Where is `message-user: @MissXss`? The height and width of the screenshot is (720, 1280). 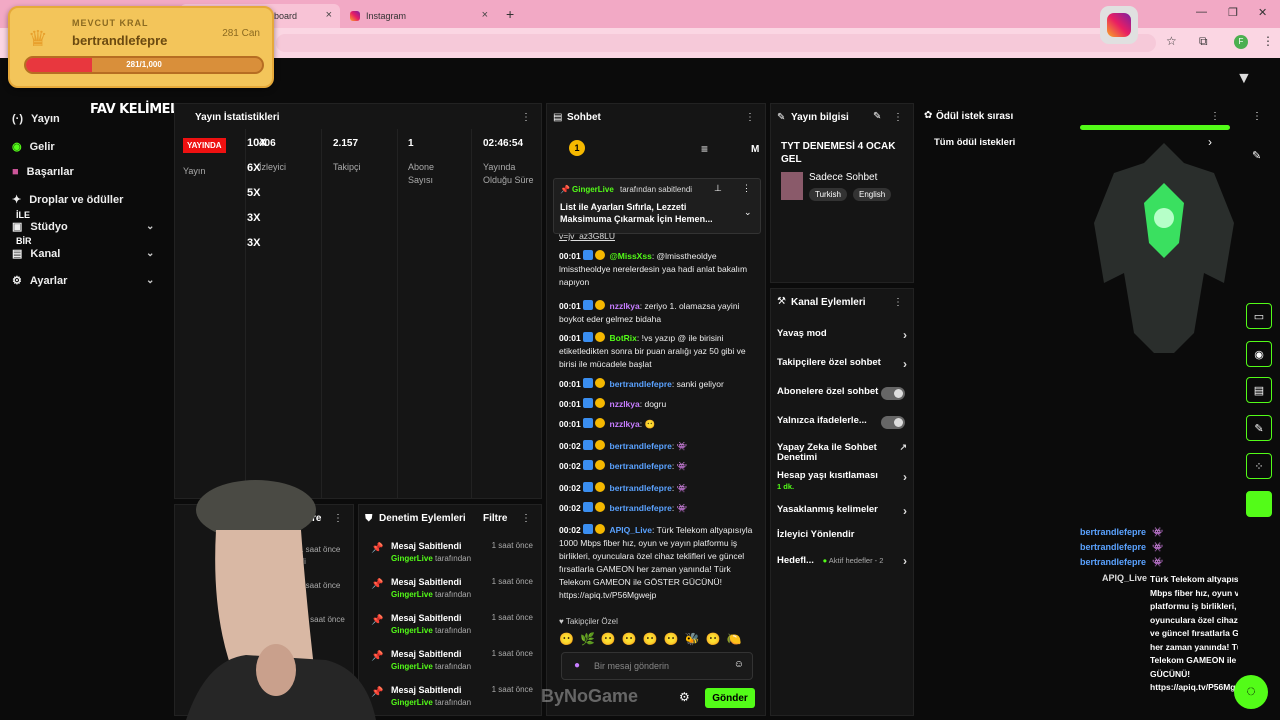
message-user: @MissXss is located at coordinates (631, 256).